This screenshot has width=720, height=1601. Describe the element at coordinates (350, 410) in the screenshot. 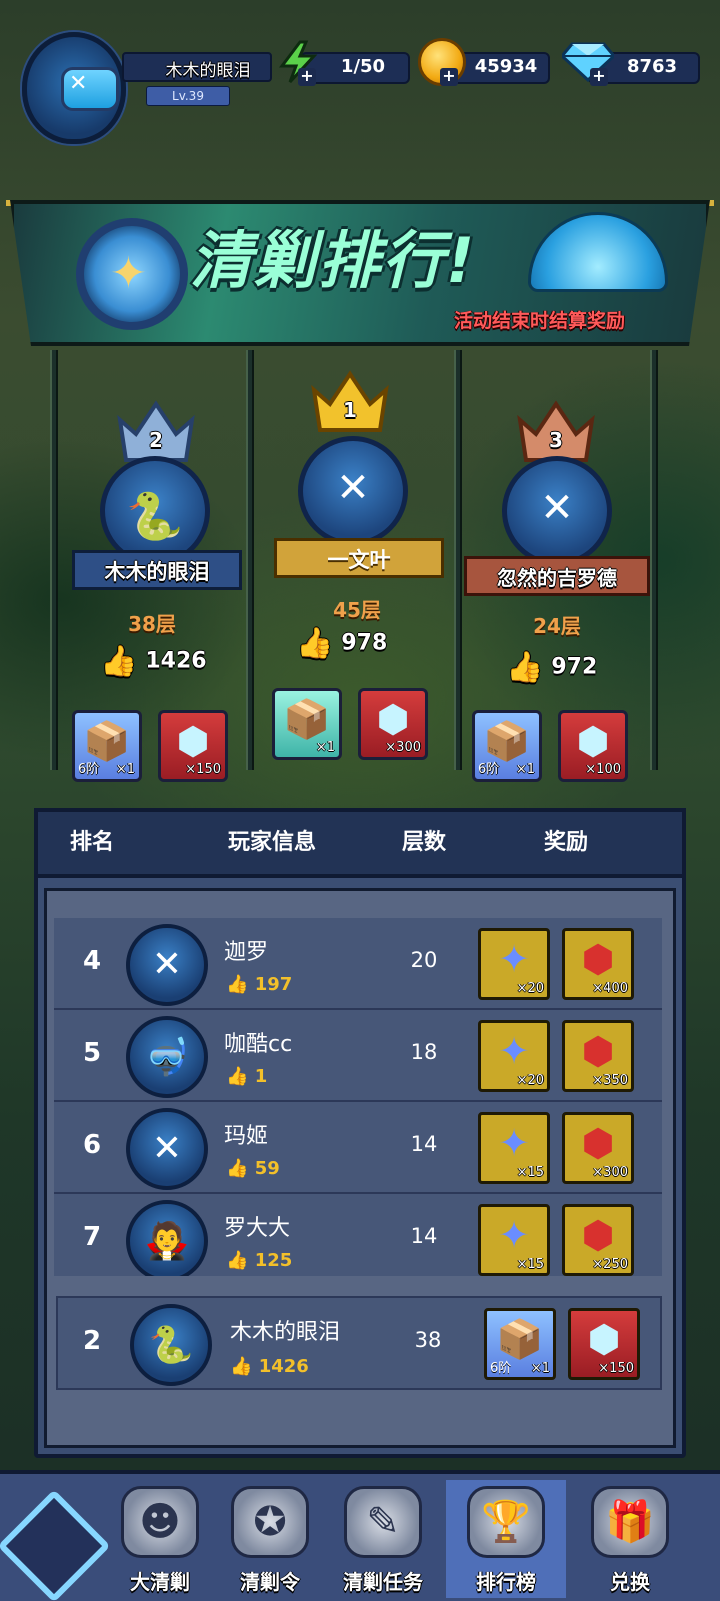

I see `podium-rank-number: 1` at that location.